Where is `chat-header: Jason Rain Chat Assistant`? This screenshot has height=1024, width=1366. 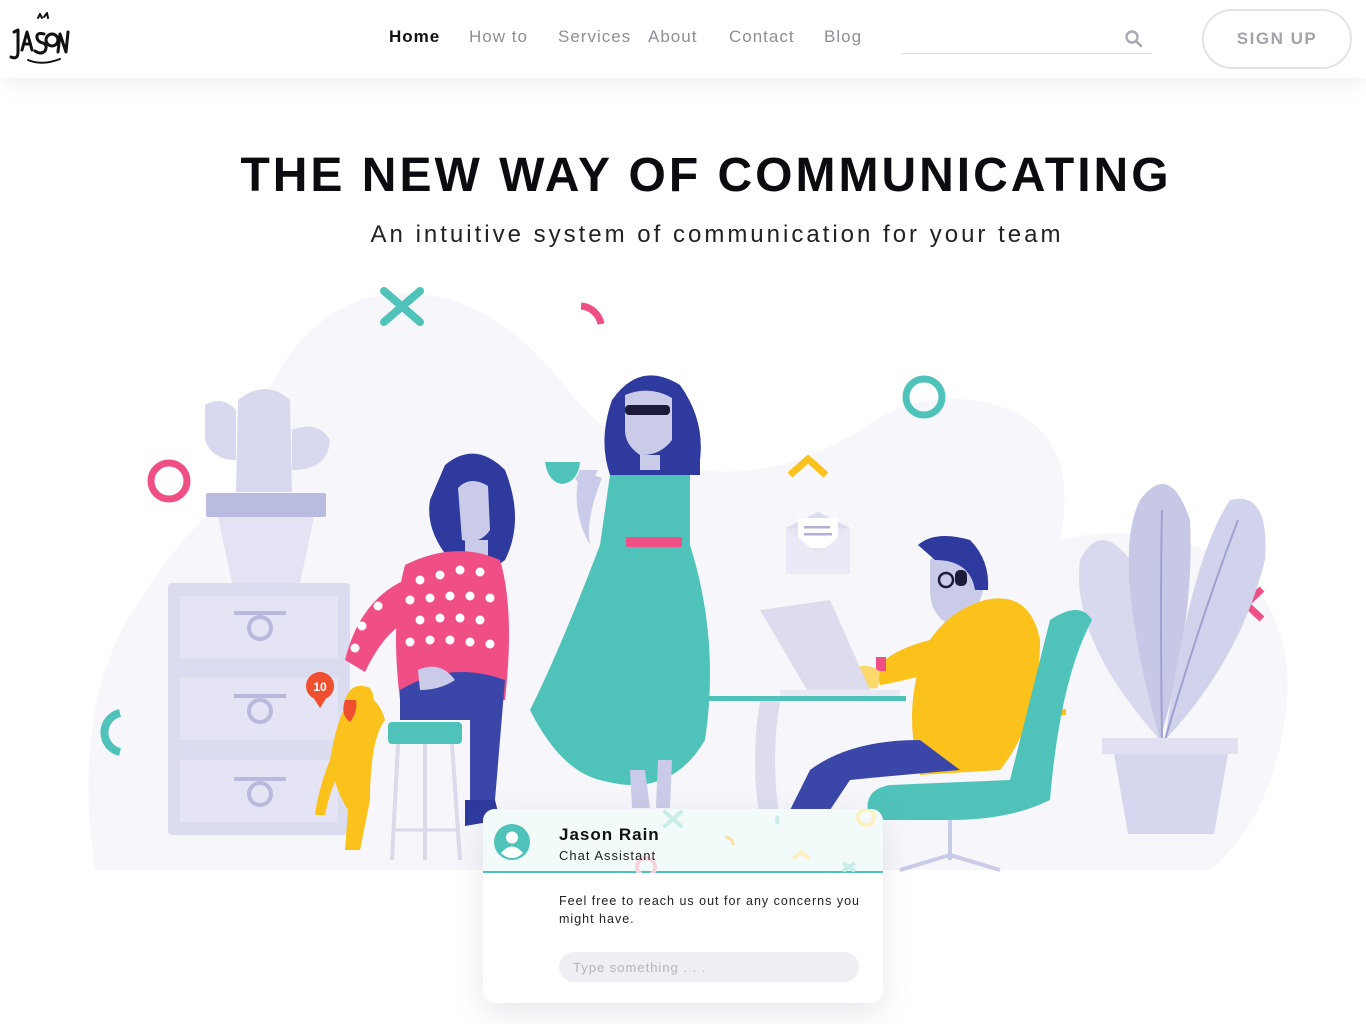
chat-header: Jason Rain Chat Assistant is located at coordinates (683, 841).